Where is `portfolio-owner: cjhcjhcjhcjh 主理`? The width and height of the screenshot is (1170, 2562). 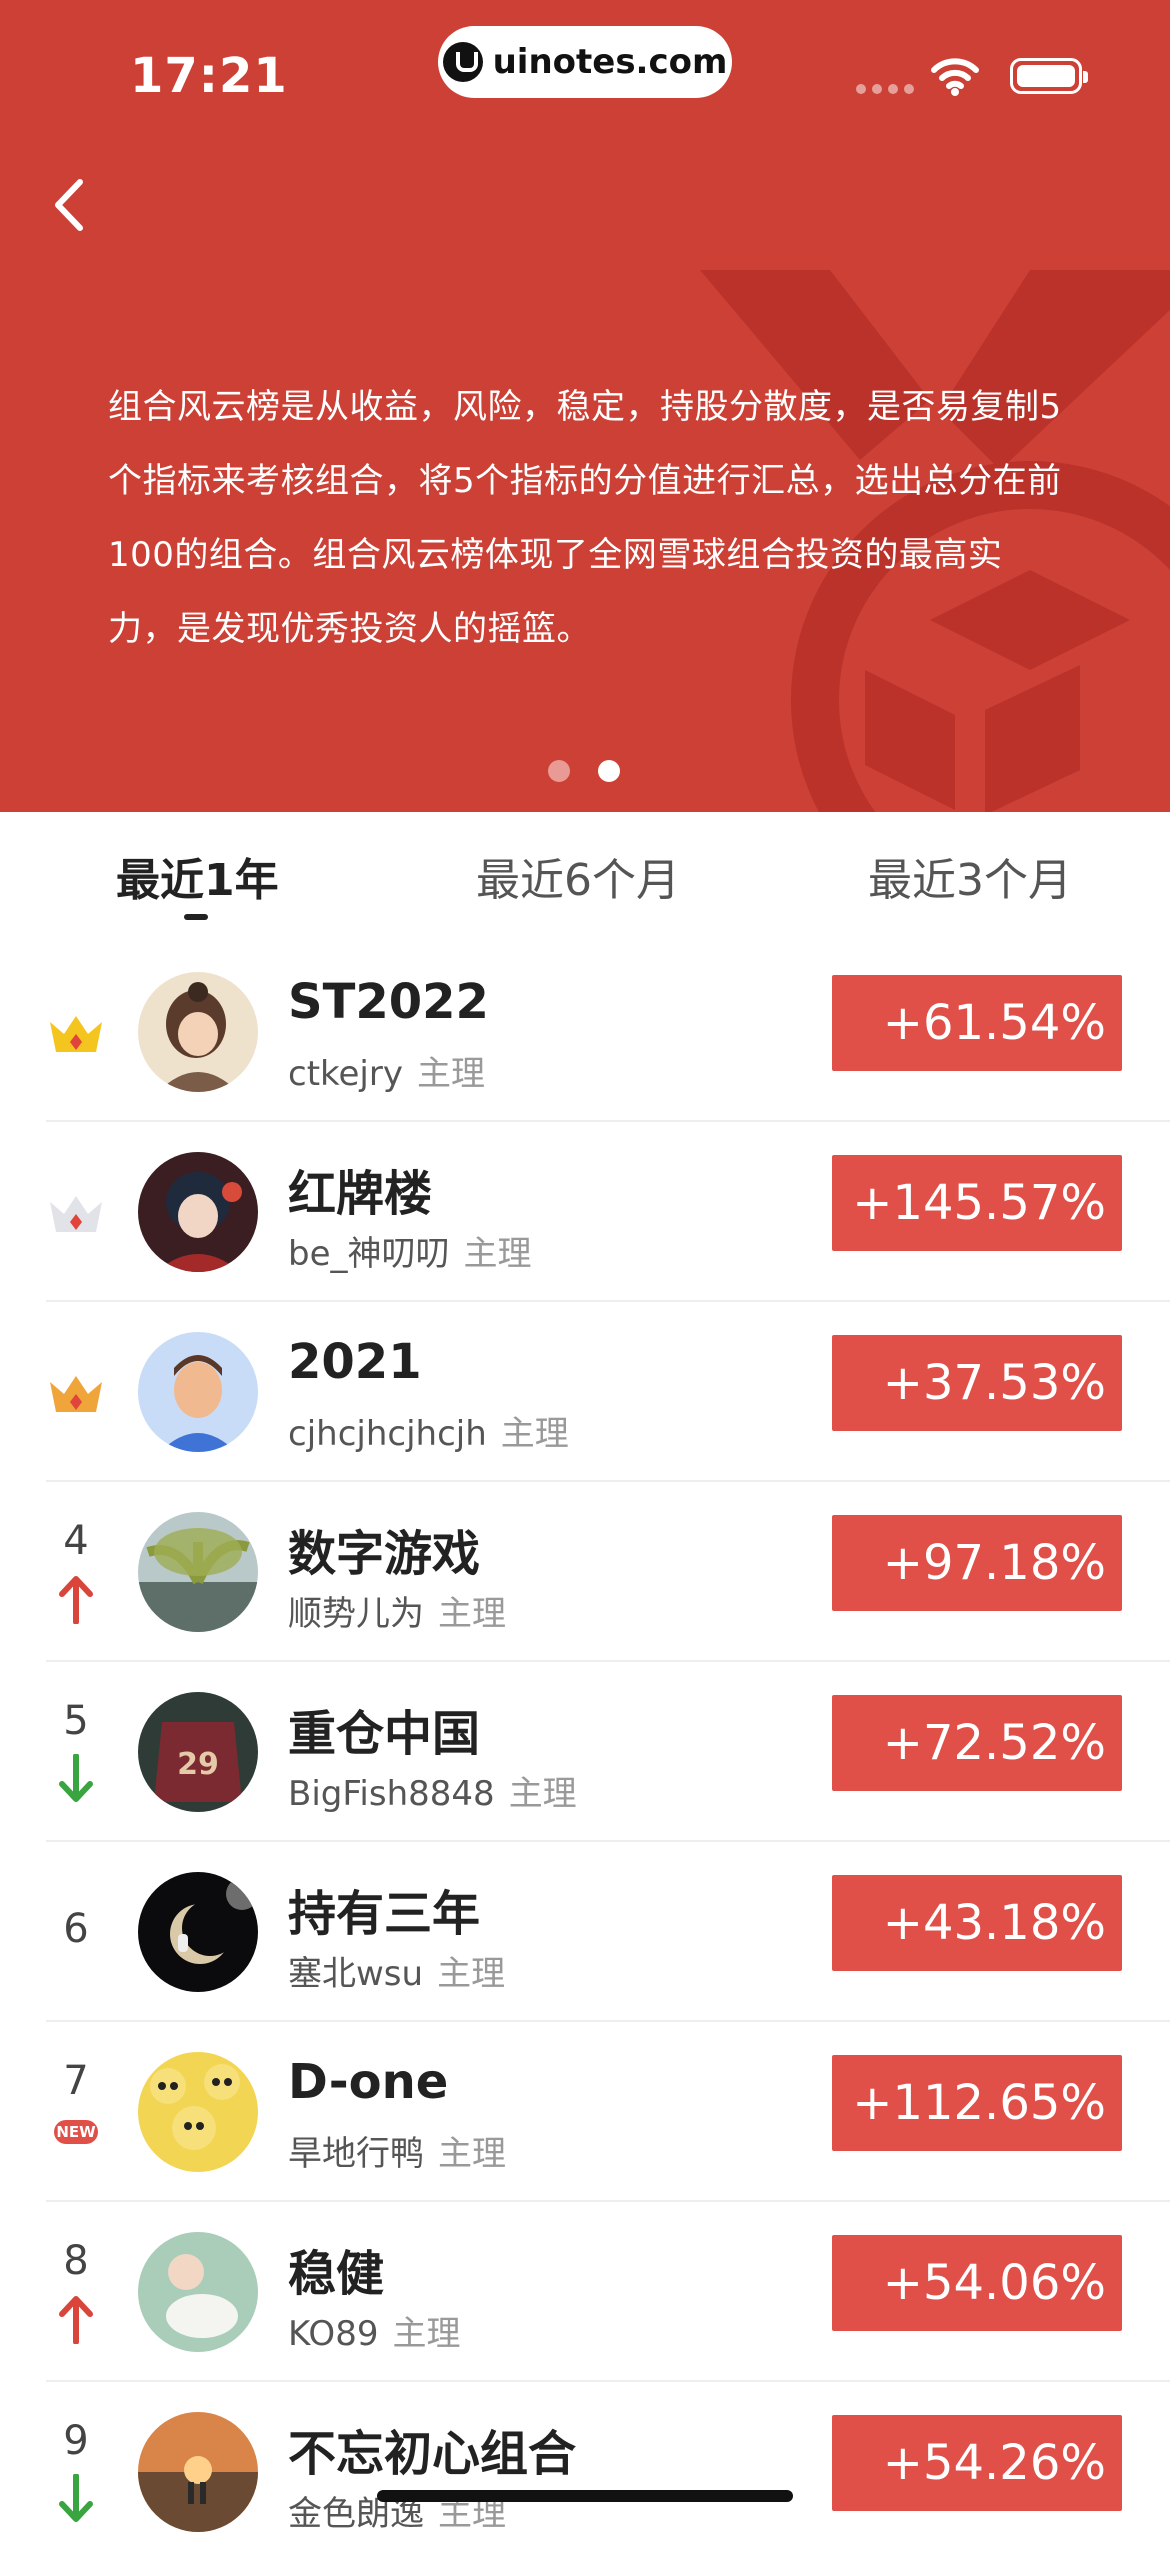 portfolio-owner: cjhcjhcjhcjh 主理 is located at coordinates (428, 1430).